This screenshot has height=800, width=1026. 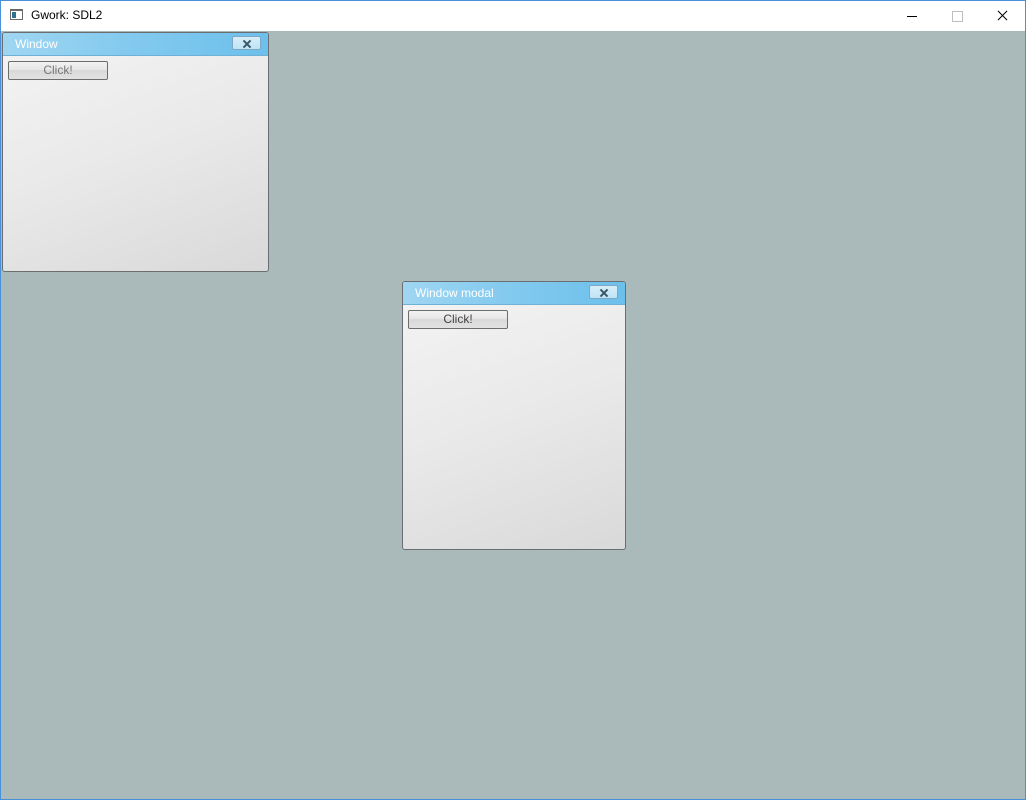 What do you see at coordinates (36, 44) in the screenshot?
I see `gwork-window-title: Window` at bounding box center [36, 44].